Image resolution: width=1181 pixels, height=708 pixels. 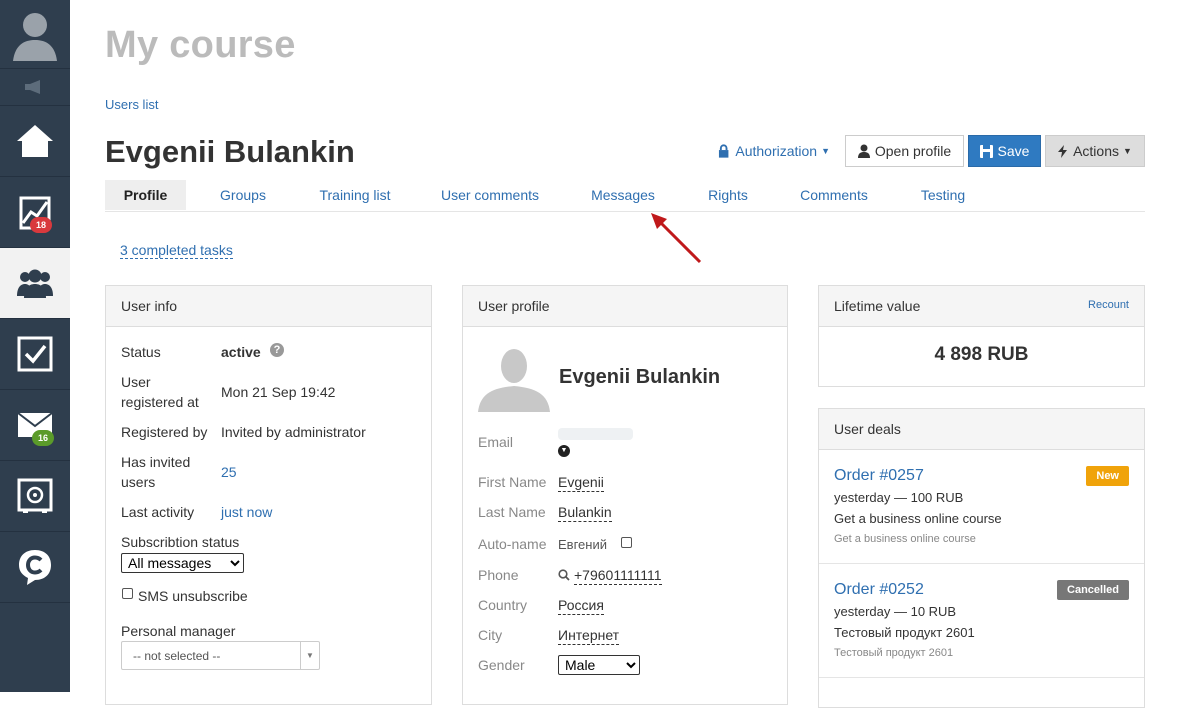 I want to click on sidebar-avatar, so click(x=35, y=34).